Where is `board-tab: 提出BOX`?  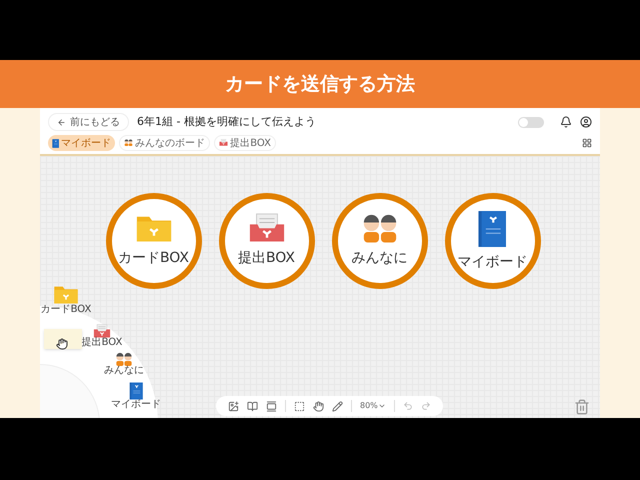 board-tab: 提出BOX is located at coordinates (245, 143).